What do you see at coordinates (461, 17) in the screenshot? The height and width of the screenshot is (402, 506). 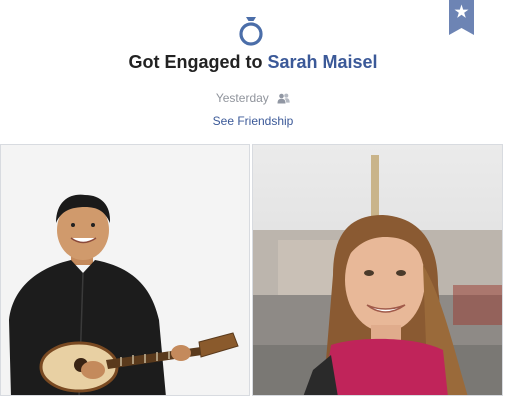 I see `star-bookmark-icon` at bounding box center [461, 17].